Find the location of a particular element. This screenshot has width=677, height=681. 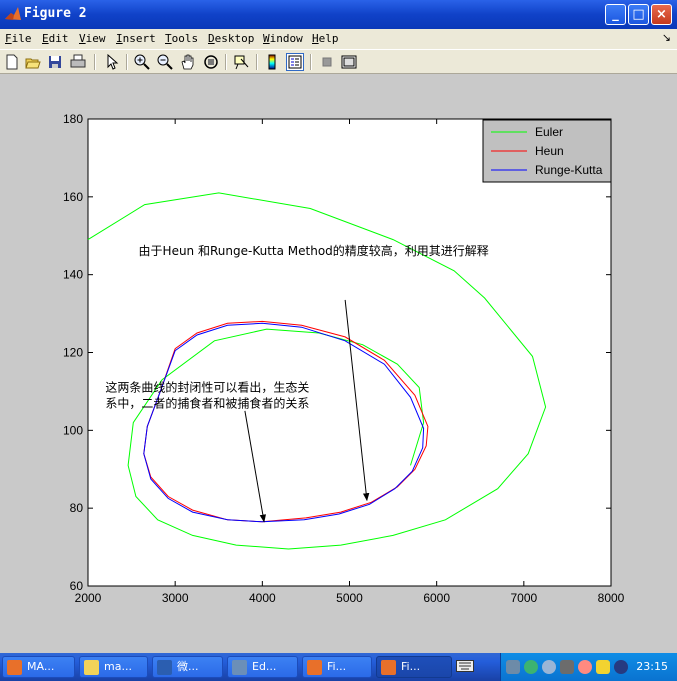

pan-icon is located at coordinates (188, 62).